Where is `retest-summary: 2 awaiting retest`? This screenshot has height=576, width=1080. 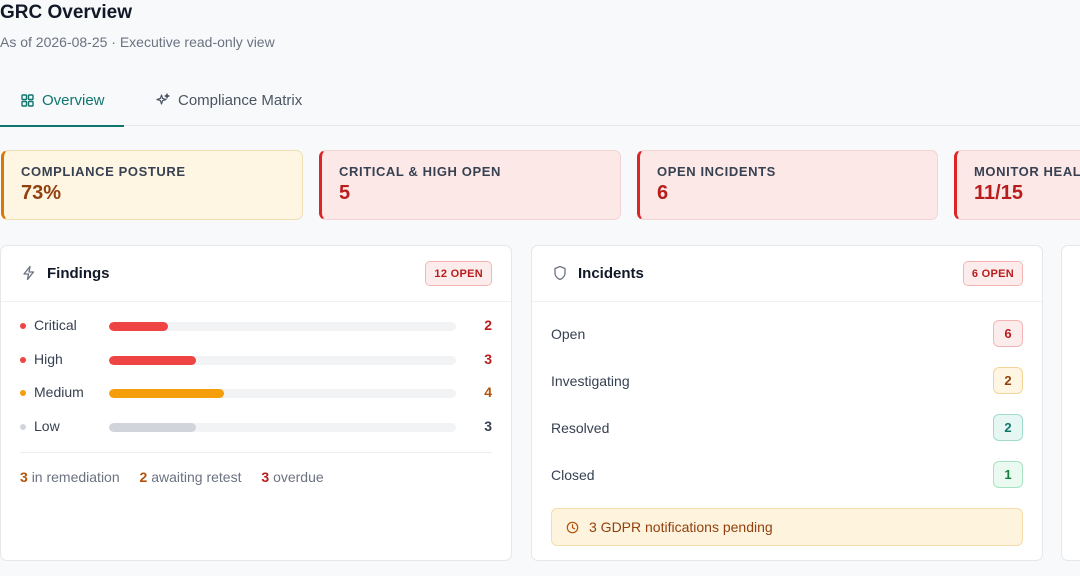 retest-summary: 2 awaiting retest is located at coordinates (191, 477).